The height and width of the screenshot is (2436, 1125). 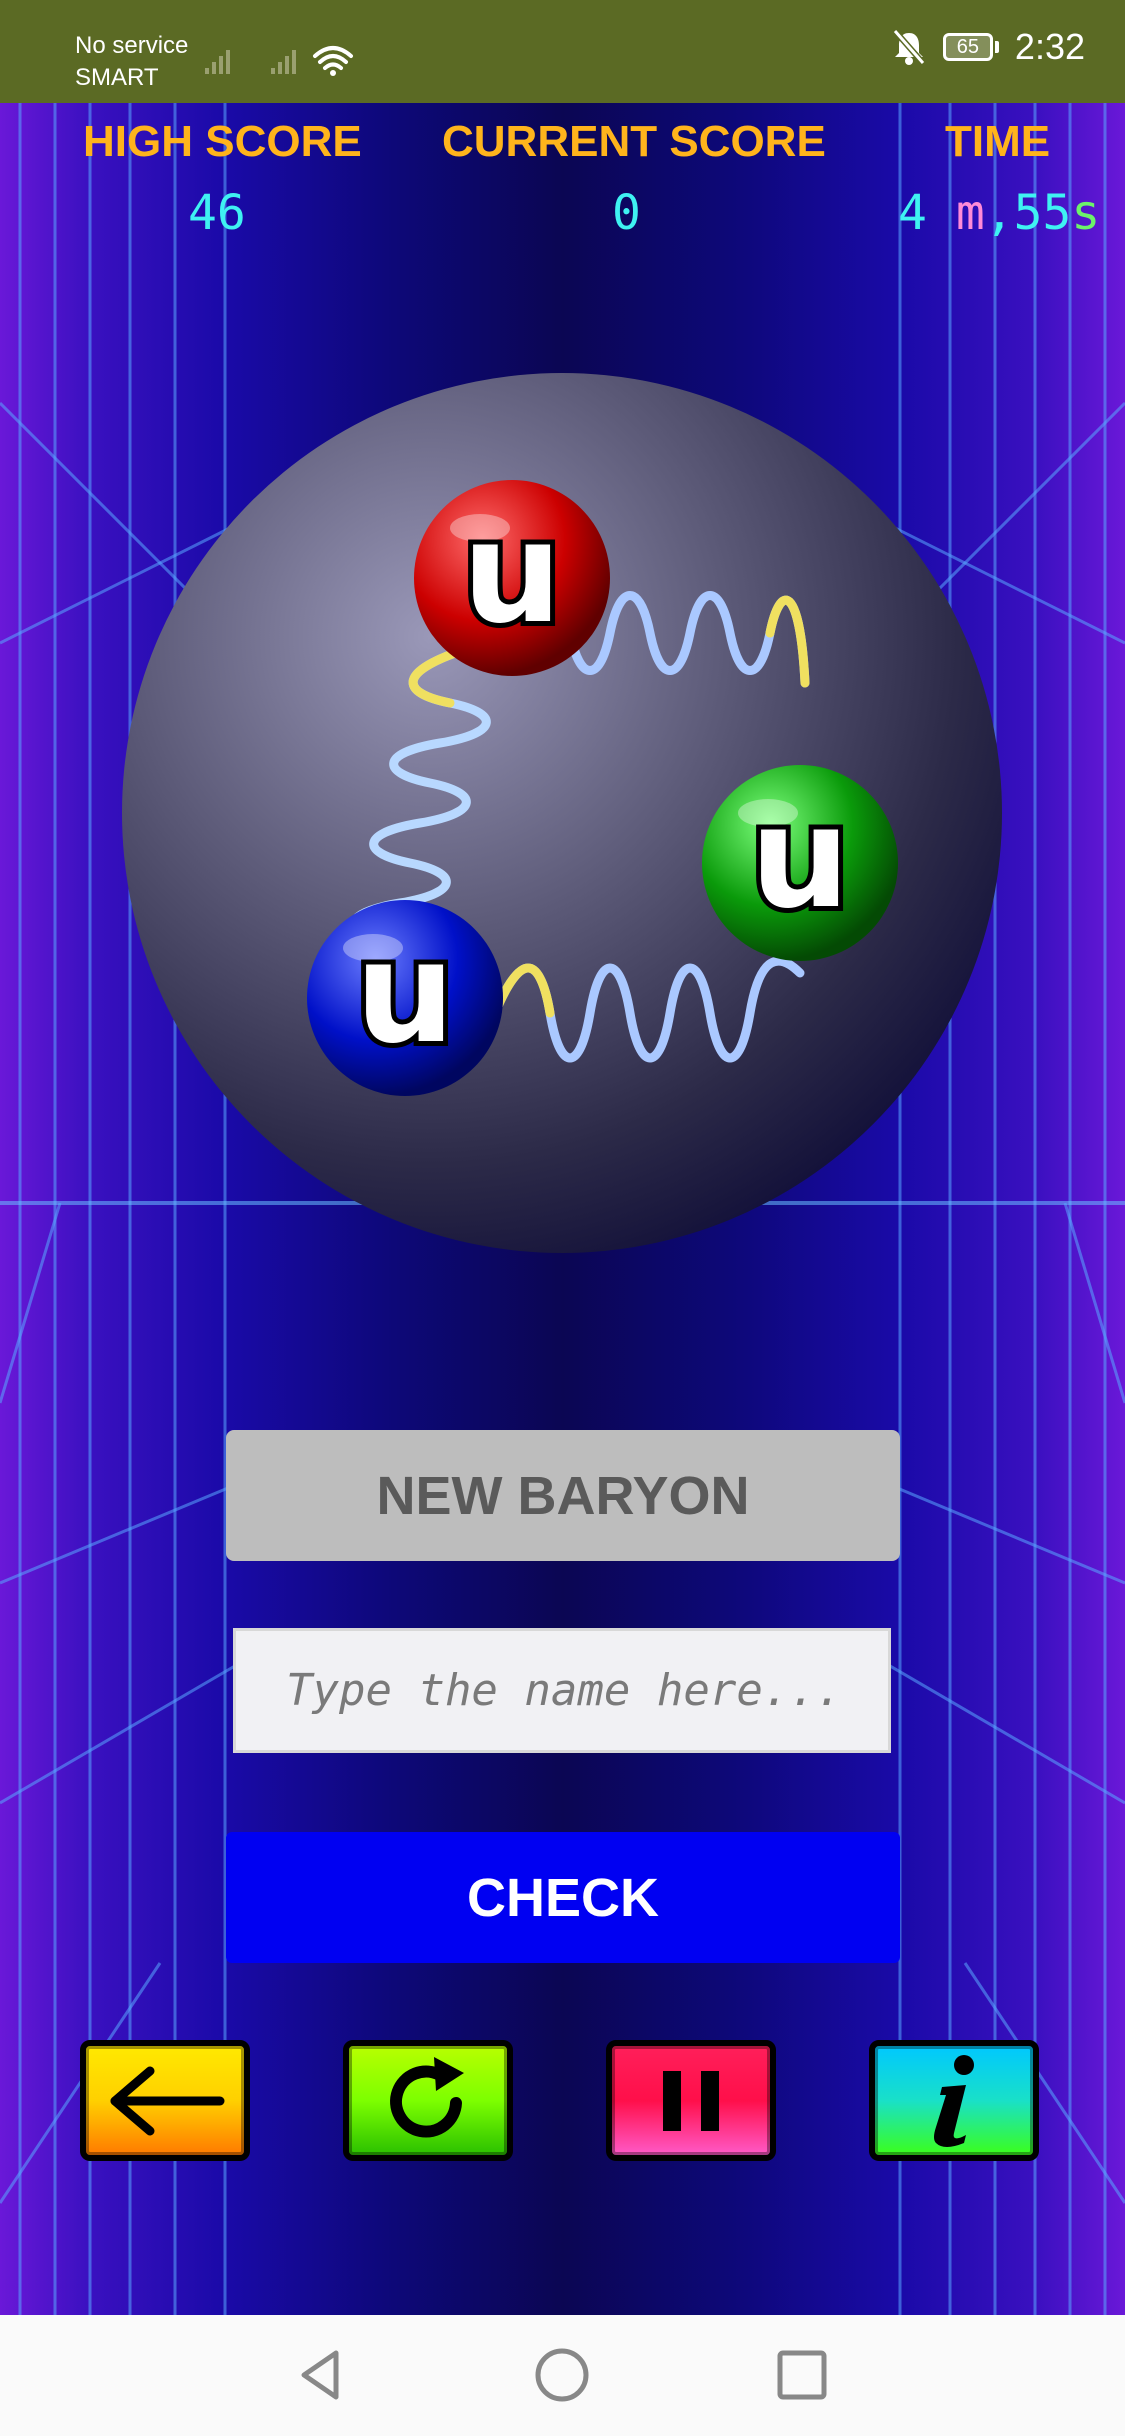 I want to click on new-baryon-button: NEW BARYON, so click(x=563, y=1495).